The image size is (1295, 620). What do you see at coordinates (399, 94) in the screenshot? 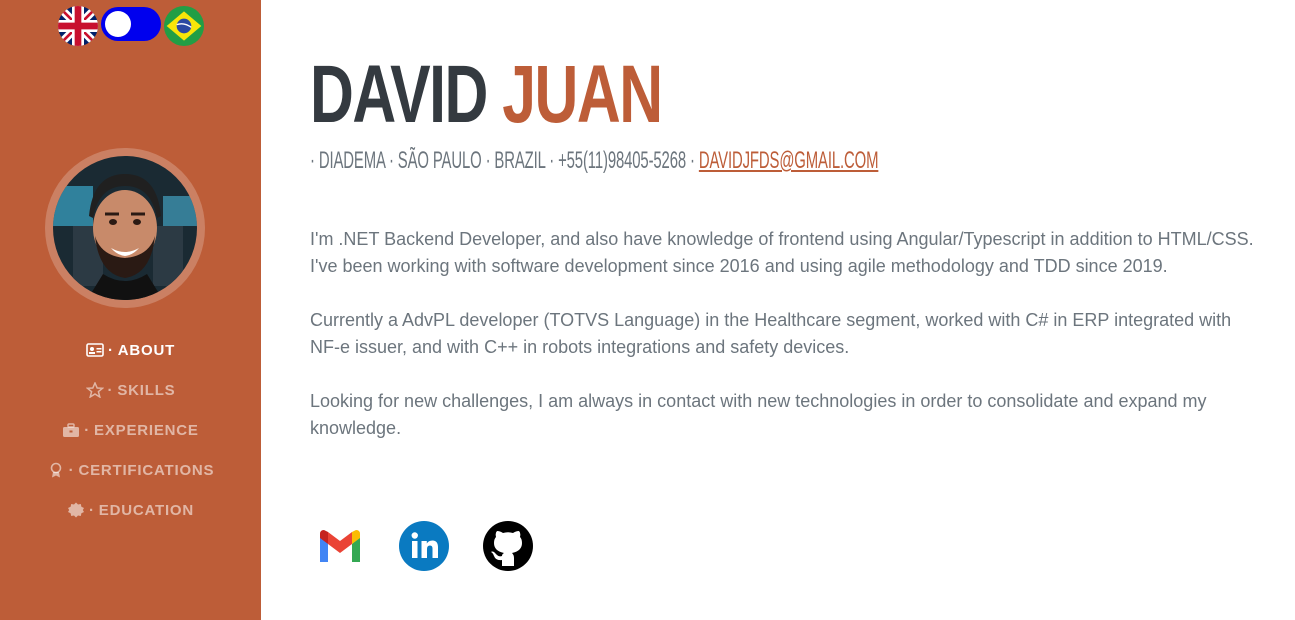
I see `first-name: DAVID` at bounding box center [399, 94].